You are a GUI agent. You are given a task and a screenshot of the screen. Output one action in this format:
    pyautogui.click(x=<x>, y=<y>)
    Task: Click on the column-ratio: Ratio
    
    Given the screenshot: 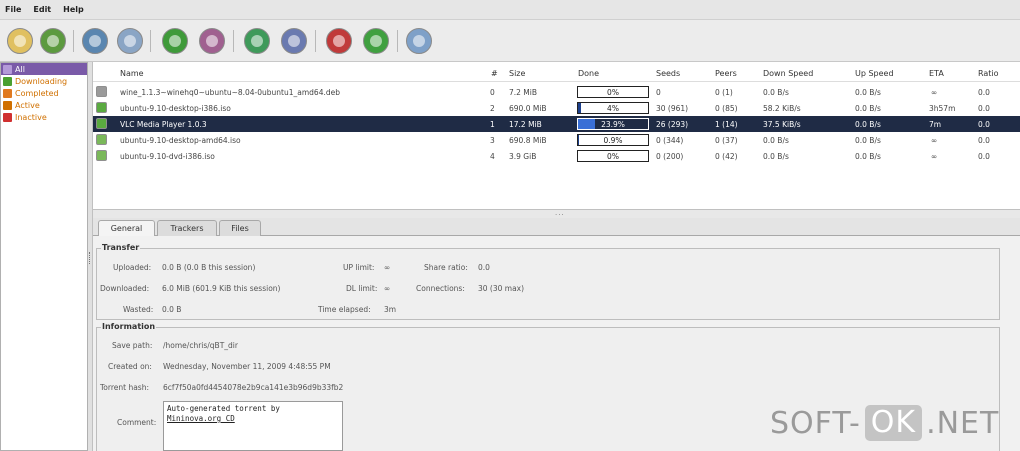 What is the action you would take?
    pyautogui.click(x=988, y=73)
    